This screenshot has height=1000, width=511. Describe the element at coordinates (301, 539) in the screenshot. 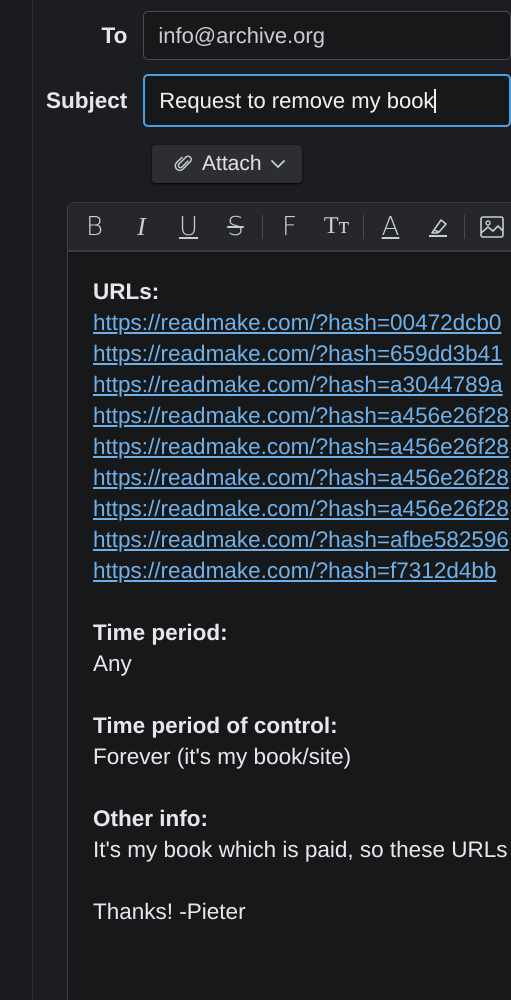

I see `url-link: https://readmake.com/?hash=afbe582596` at that location.